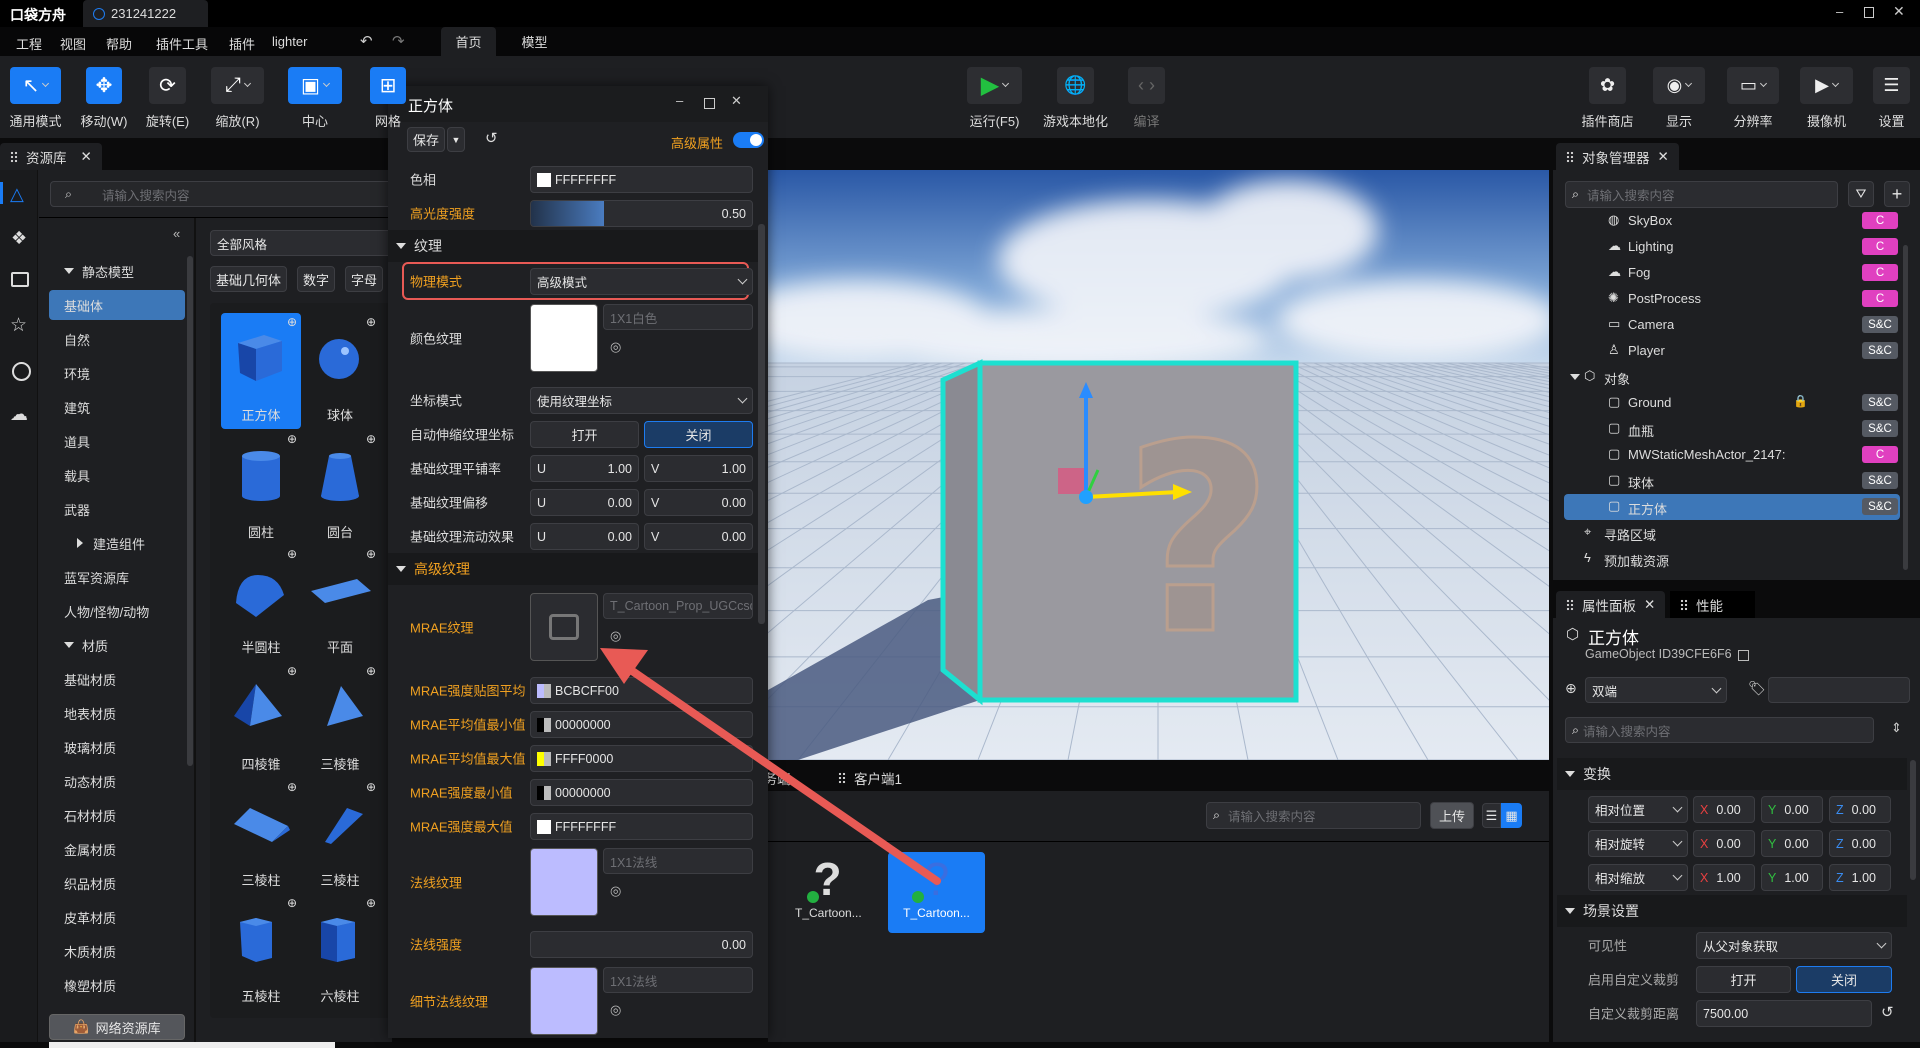  I want to click on tab-object-manager: 对象管理器 ✕, so click(1617, 156).